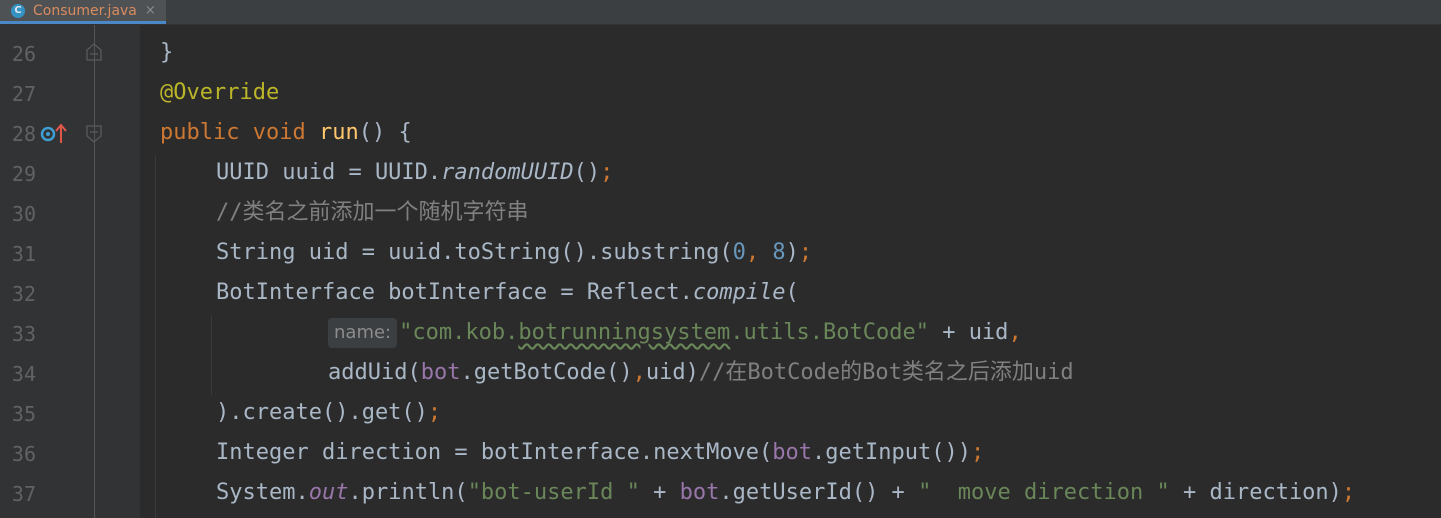 Image resolution: width=1441 pixels, height=518 pixels. Describe the element at coordinates (23, 414) in the screenshot. I see `line-number: 35` at that location.